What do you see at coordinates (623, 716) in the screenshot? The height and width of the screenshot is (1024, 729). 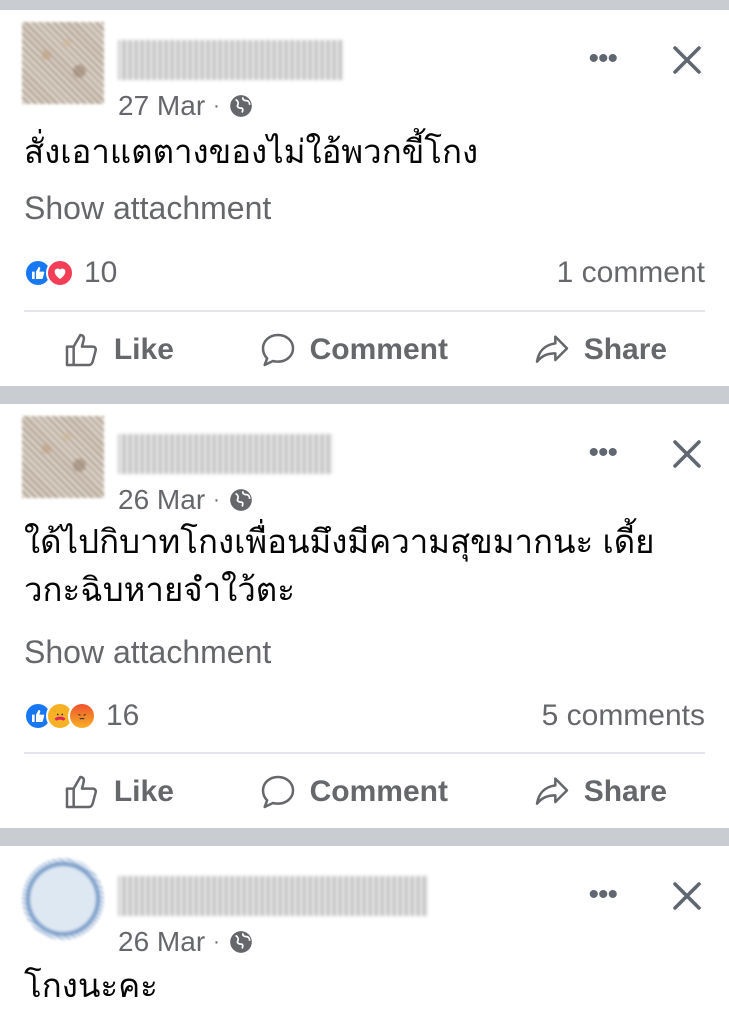 I see `comments-count: 5 comments` at bounding box center [623, 716].